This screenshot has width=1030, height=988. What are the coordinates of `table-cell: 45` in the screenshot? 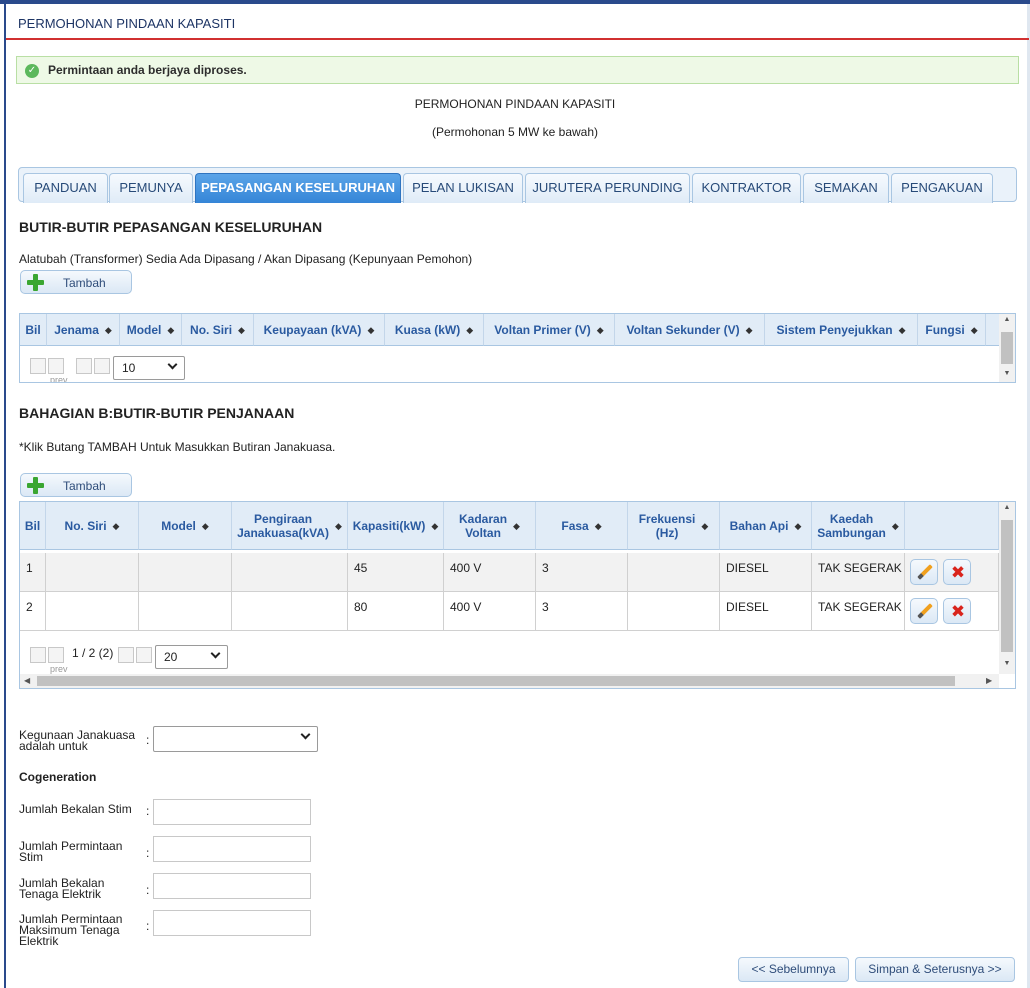 It's located at (396, 572).